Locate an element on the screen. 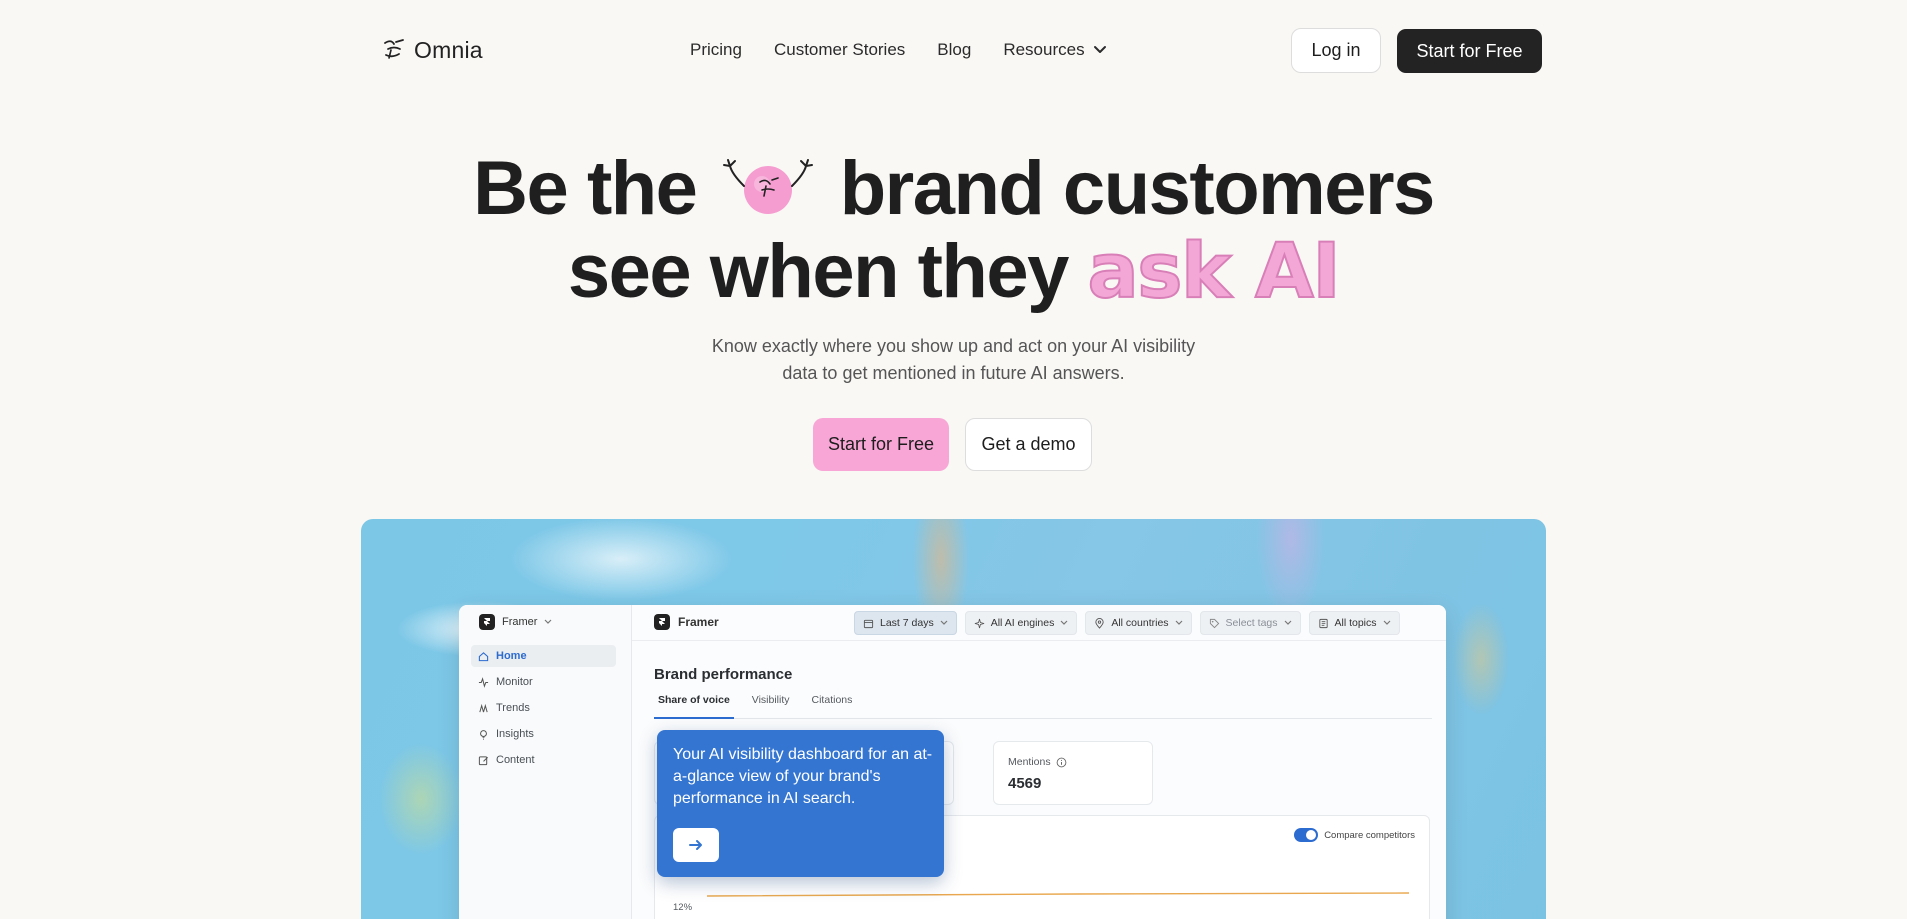 The height and width of the screenshot is (919, 1907). filter-topics: All topics is located at coordinates (1354, 623).